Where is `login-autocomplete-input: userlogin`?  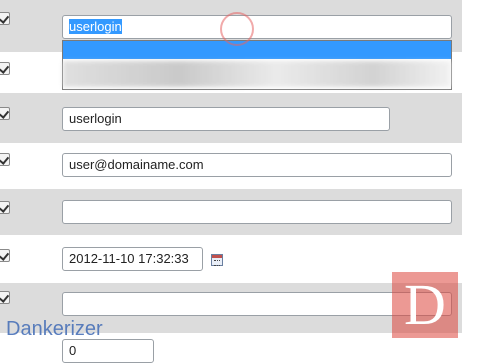 login-autocomplete-input: userlogin is located at coordinates (257, 27).